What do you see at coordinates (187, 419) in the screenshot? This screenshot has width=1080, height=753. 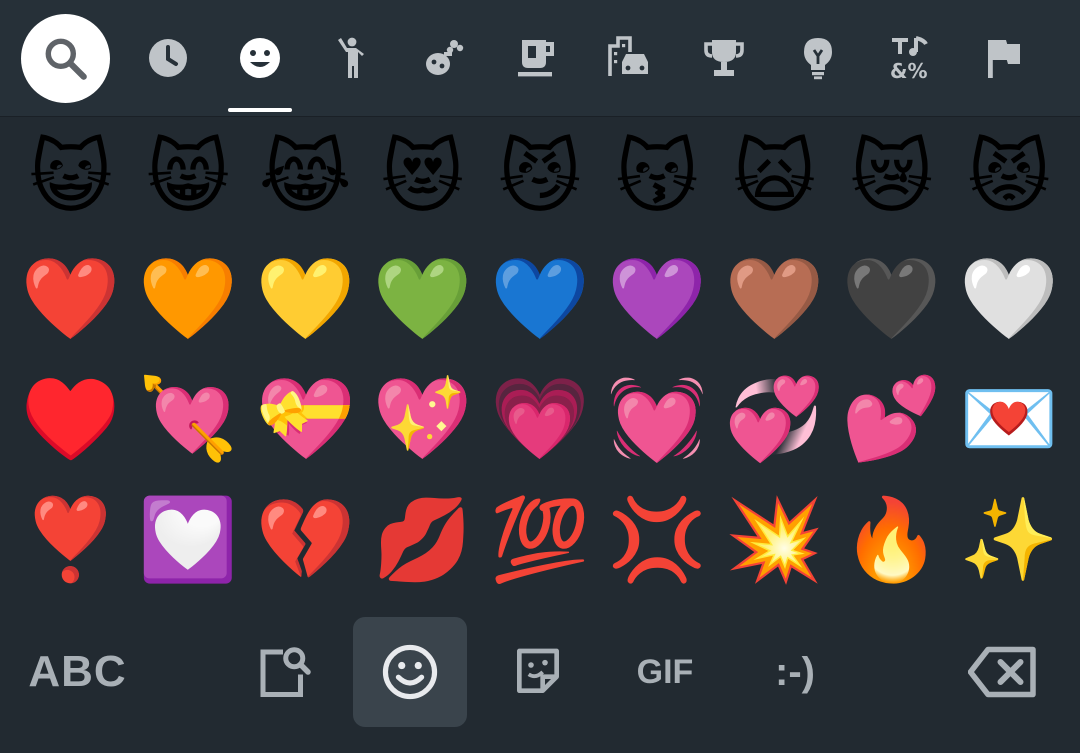 I see `emoji-heart-with-arrow: 💘` at bounding box center [187, 419].